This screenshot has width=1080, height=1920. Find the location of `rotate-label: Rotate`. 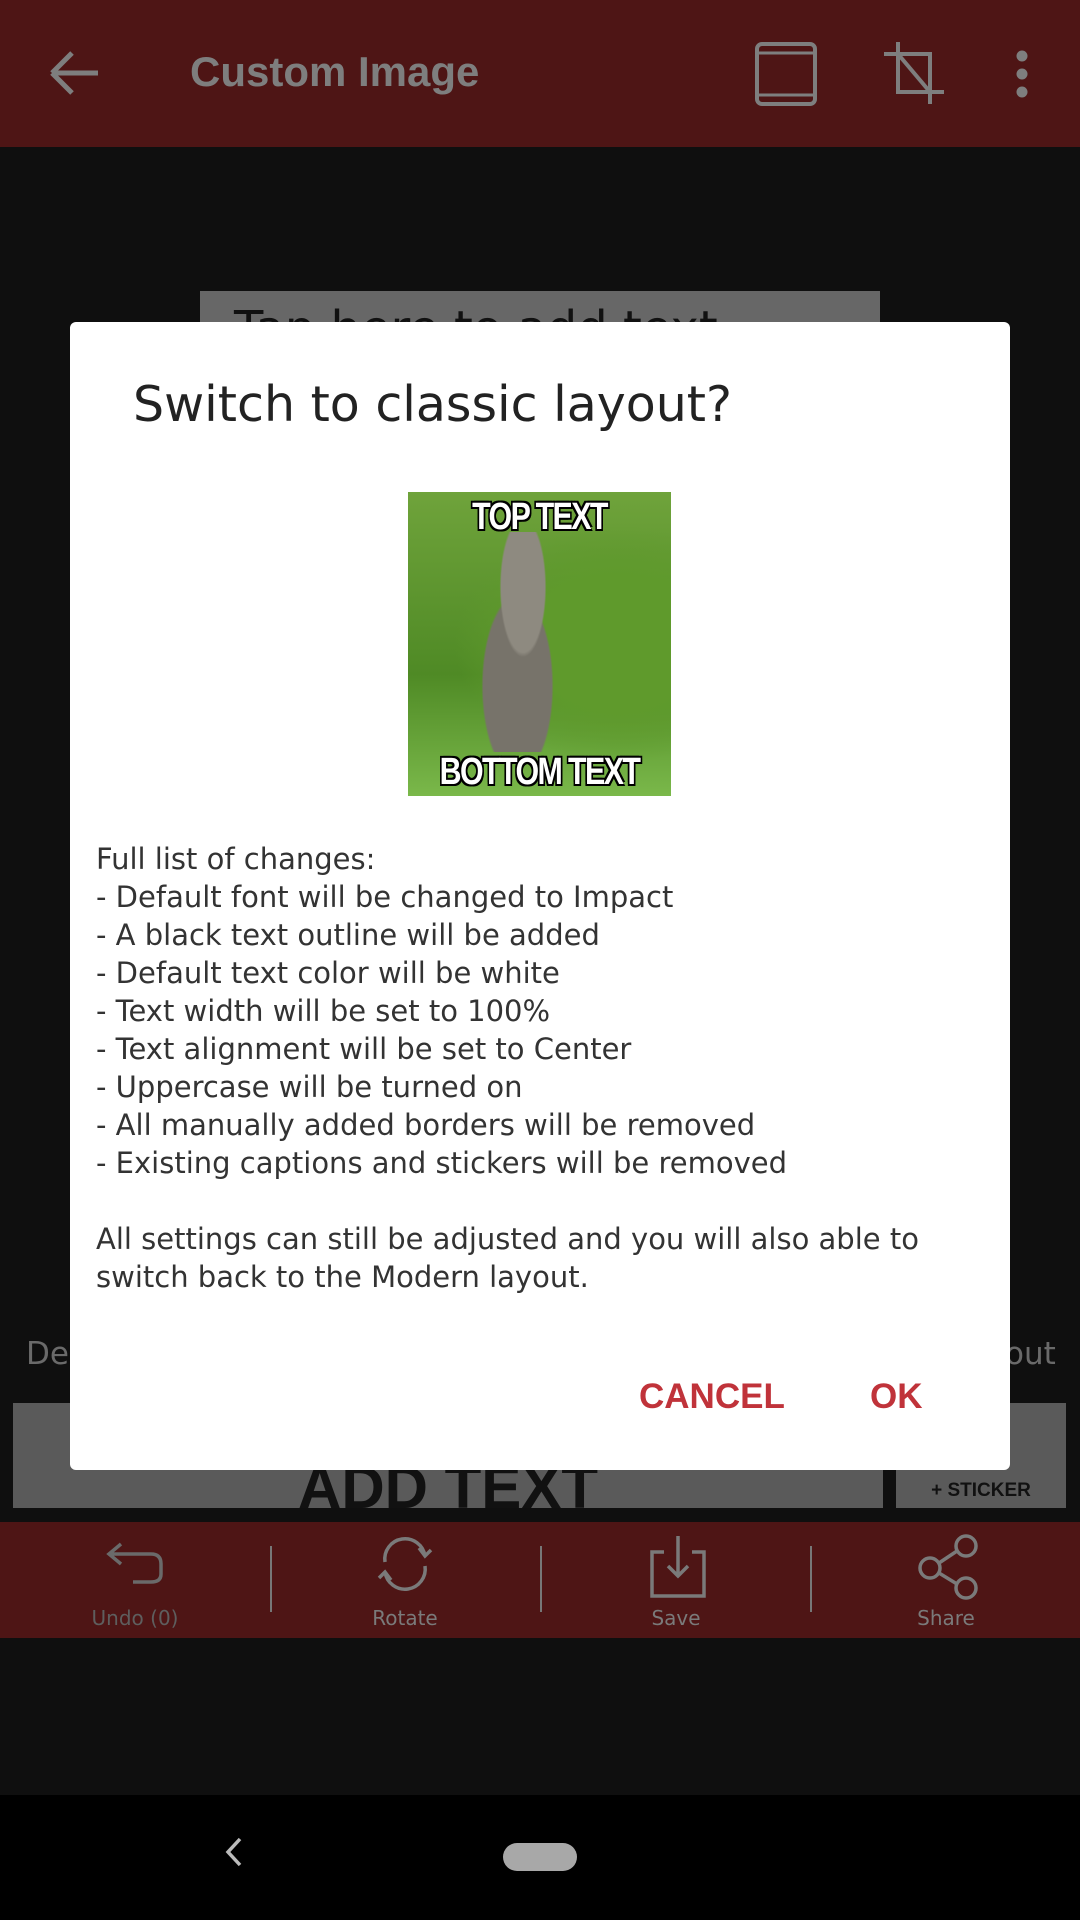

rotate-label: Rotate is located at coordinates (405, 1618).